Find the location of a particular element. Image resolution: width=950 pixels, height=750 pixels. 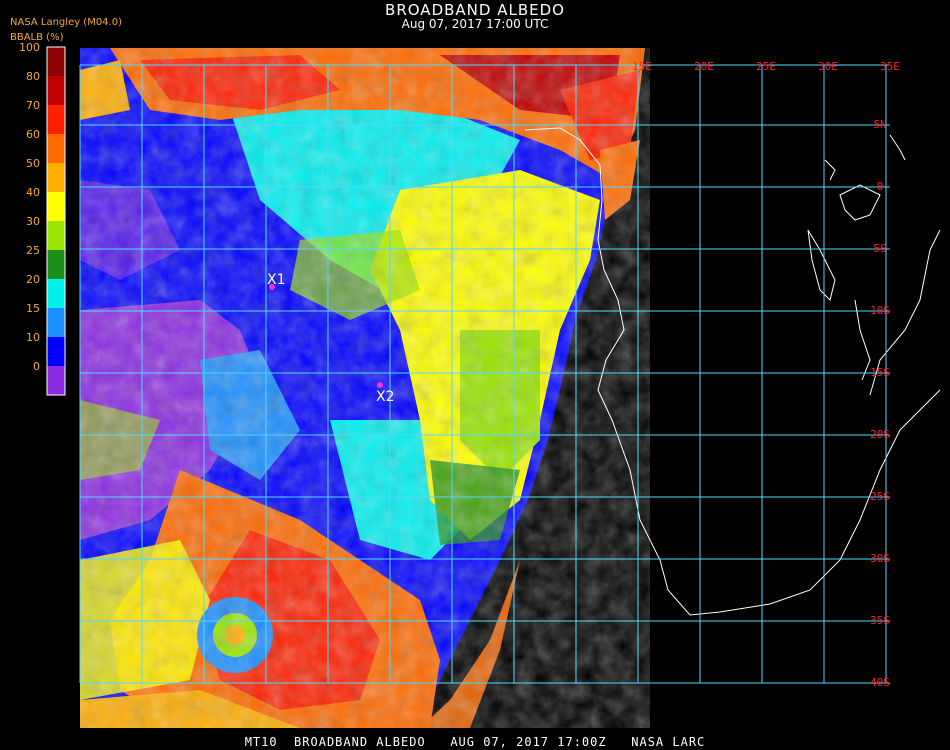

site-marker-label: X2 is located at coordinates (385, 397).